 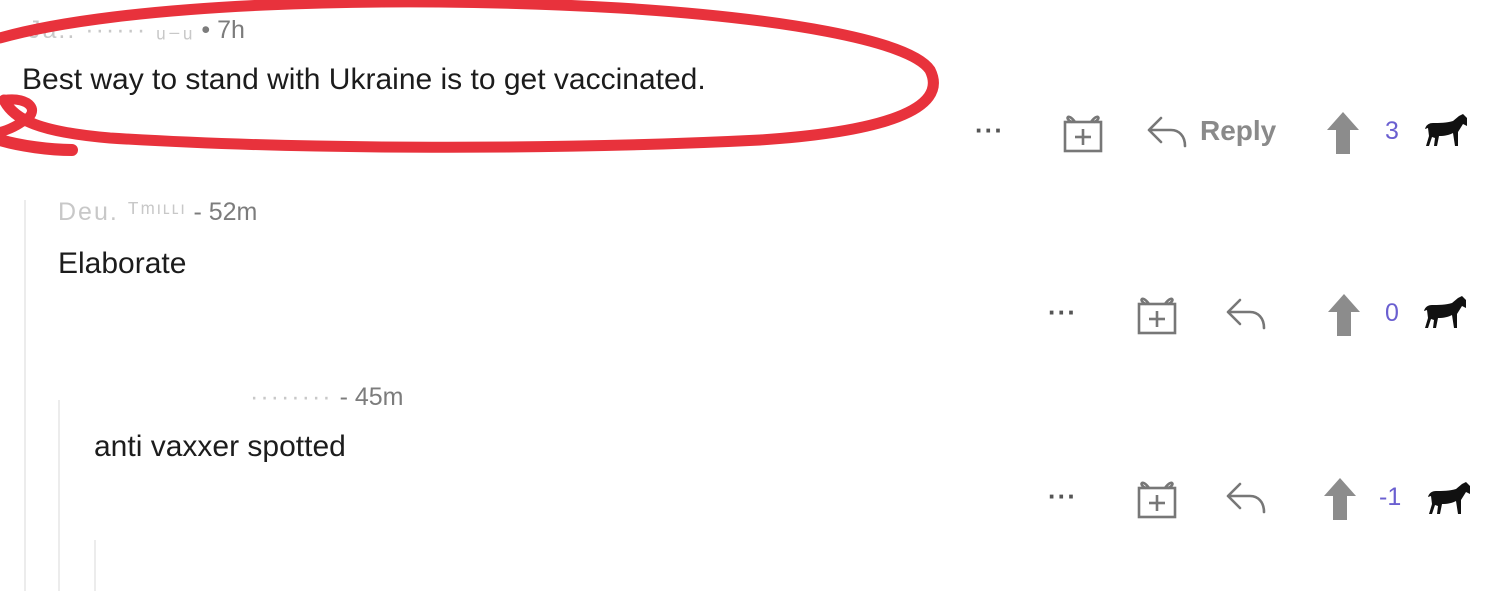 What do you see at coordinates (291, 397) in the screenshot?
I see `author-name-redacted: ········` at bounding box center [291, 397].